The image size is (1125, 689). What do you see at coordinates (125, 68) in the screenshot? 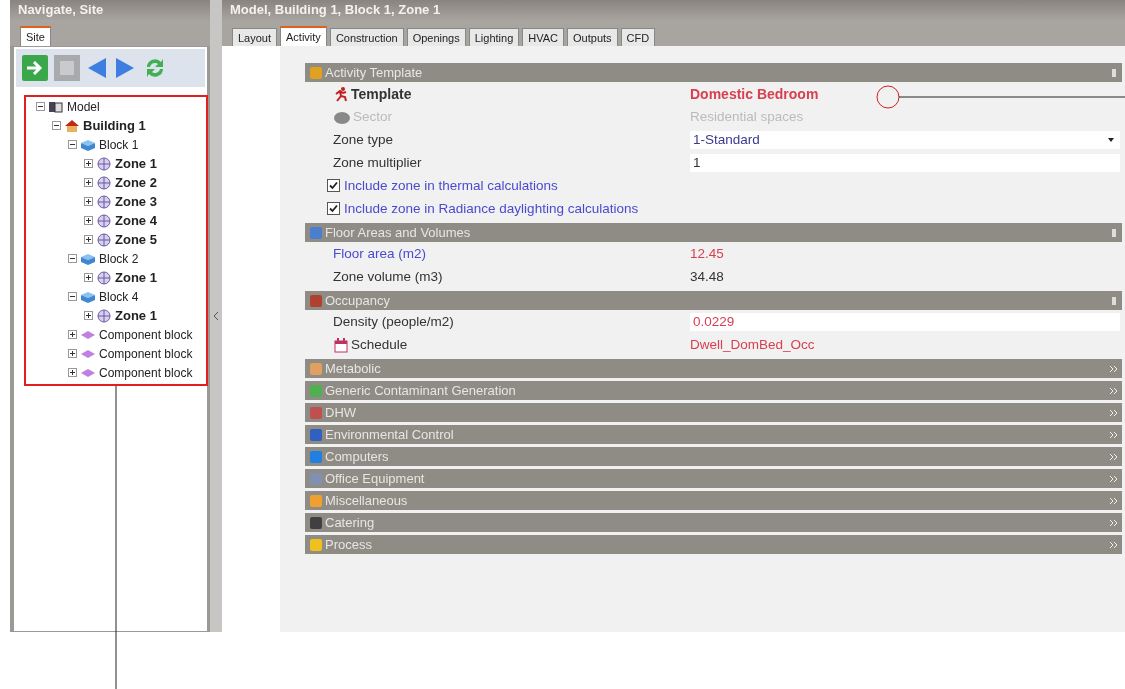
I see `forward-icon` at bounding box center [125, 68].